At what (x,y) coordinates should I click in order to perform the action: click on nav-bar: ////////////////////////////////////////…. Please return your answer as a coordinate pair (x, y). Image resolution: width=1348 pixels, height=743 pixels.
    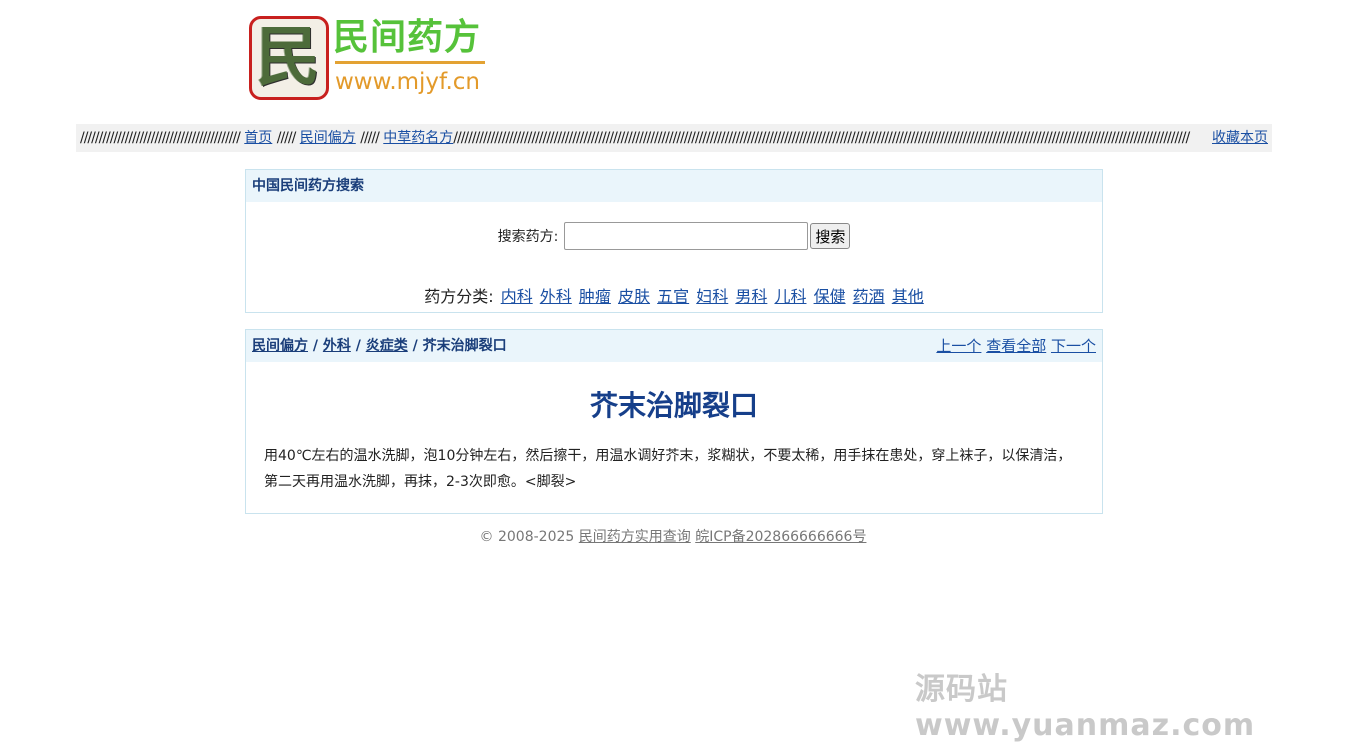
    Looking at the image, I should click on (674, 138).